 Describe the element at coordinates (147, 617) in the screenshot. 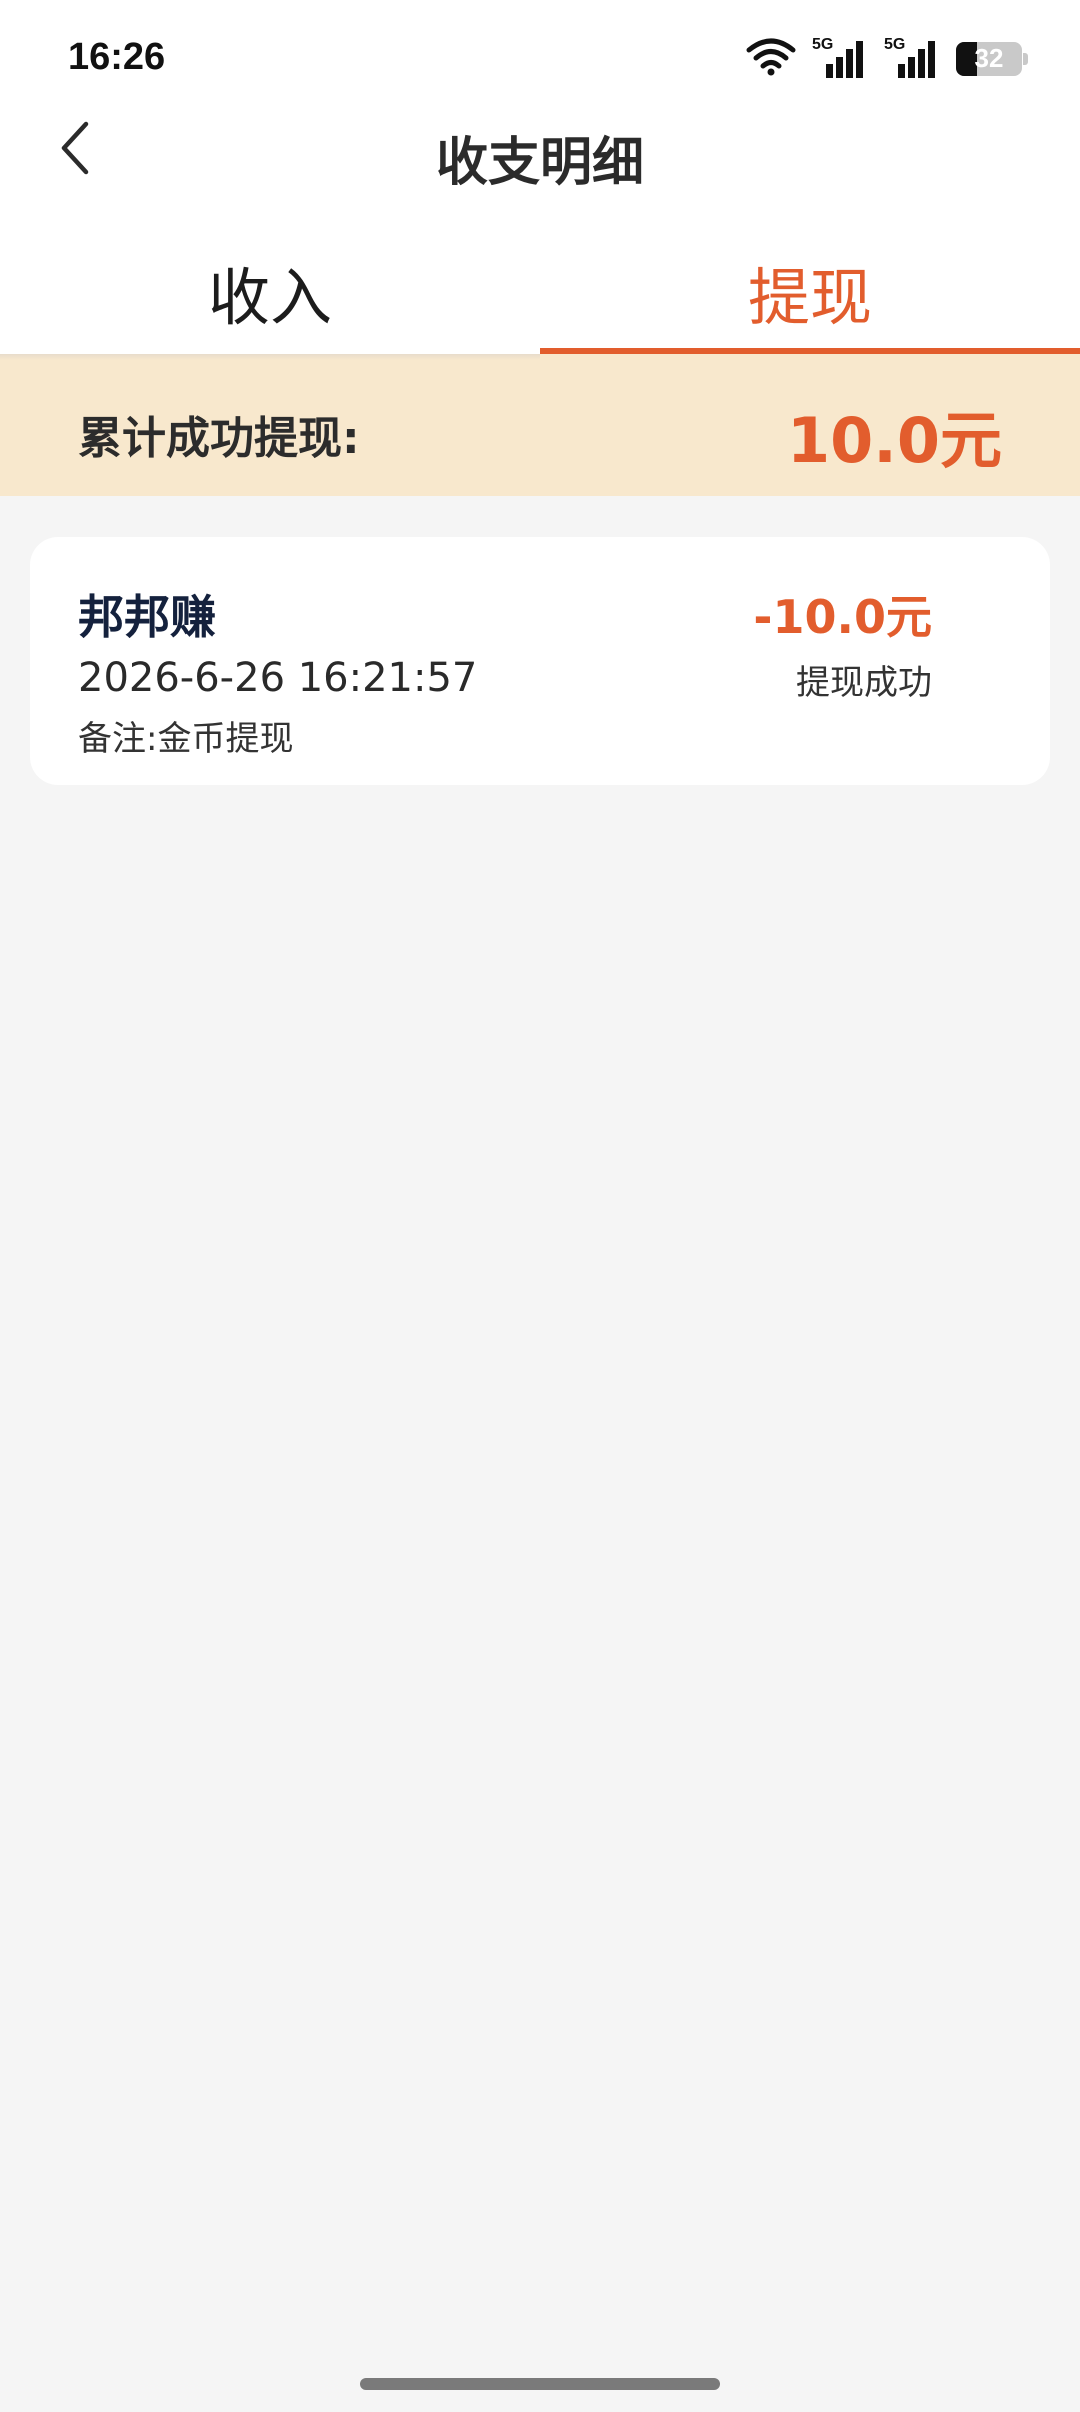

I see `record-name: 邦邦赚` at that location.